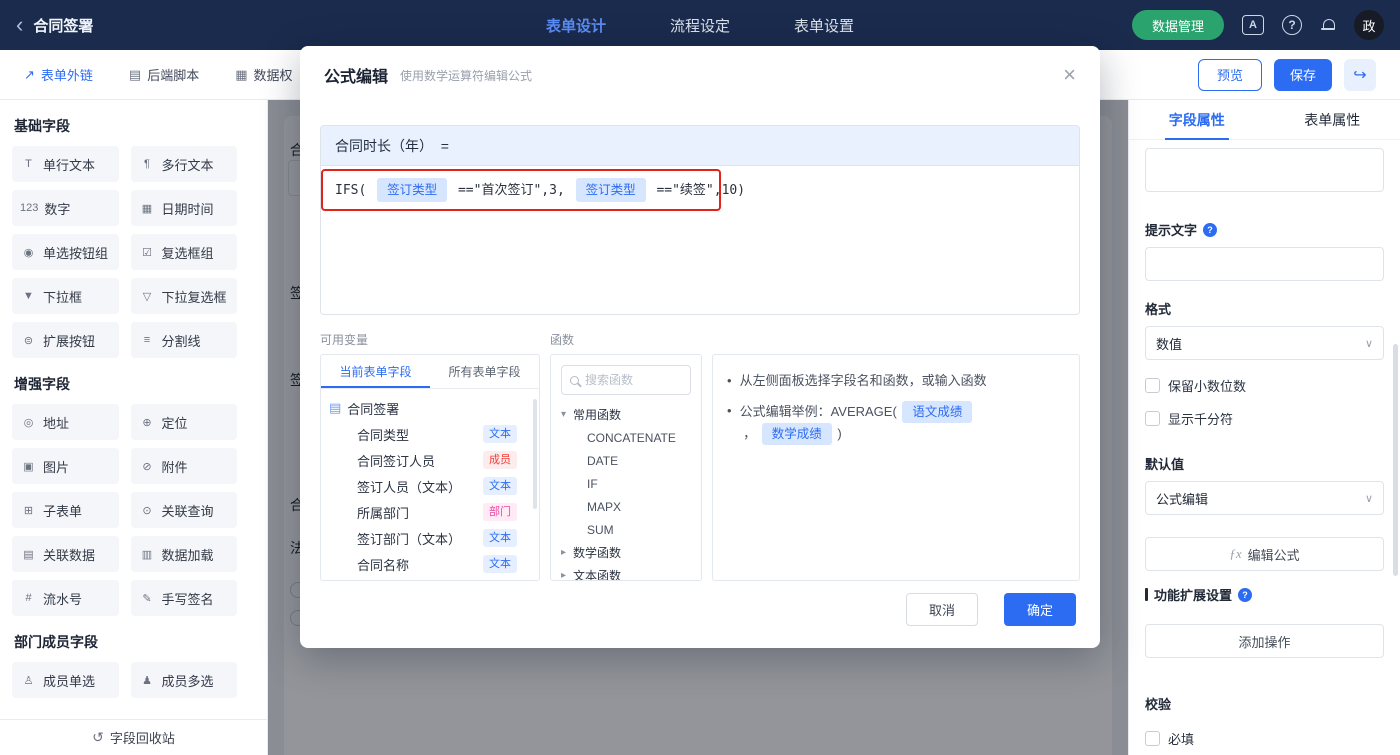 The width and height of the screenshot is (1400, 755). I want to click on function-search-input, so click(628, 380).